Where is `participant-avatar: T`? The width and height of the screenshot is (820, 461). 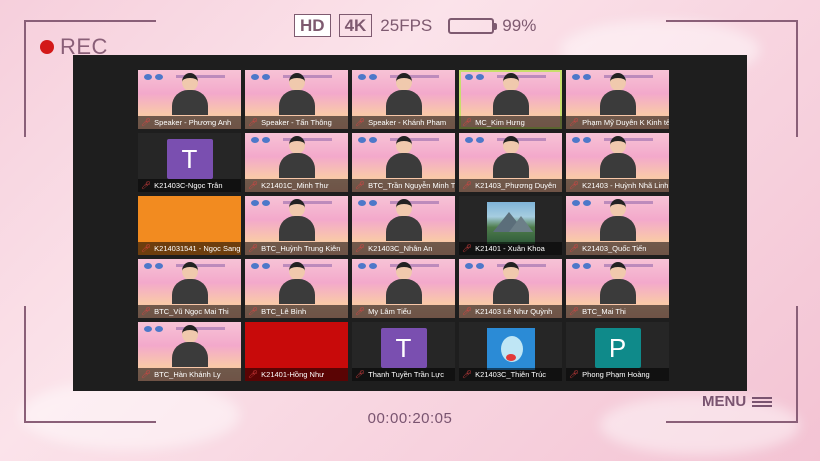 participant-avatar: T is located at coordinates (189, 159).